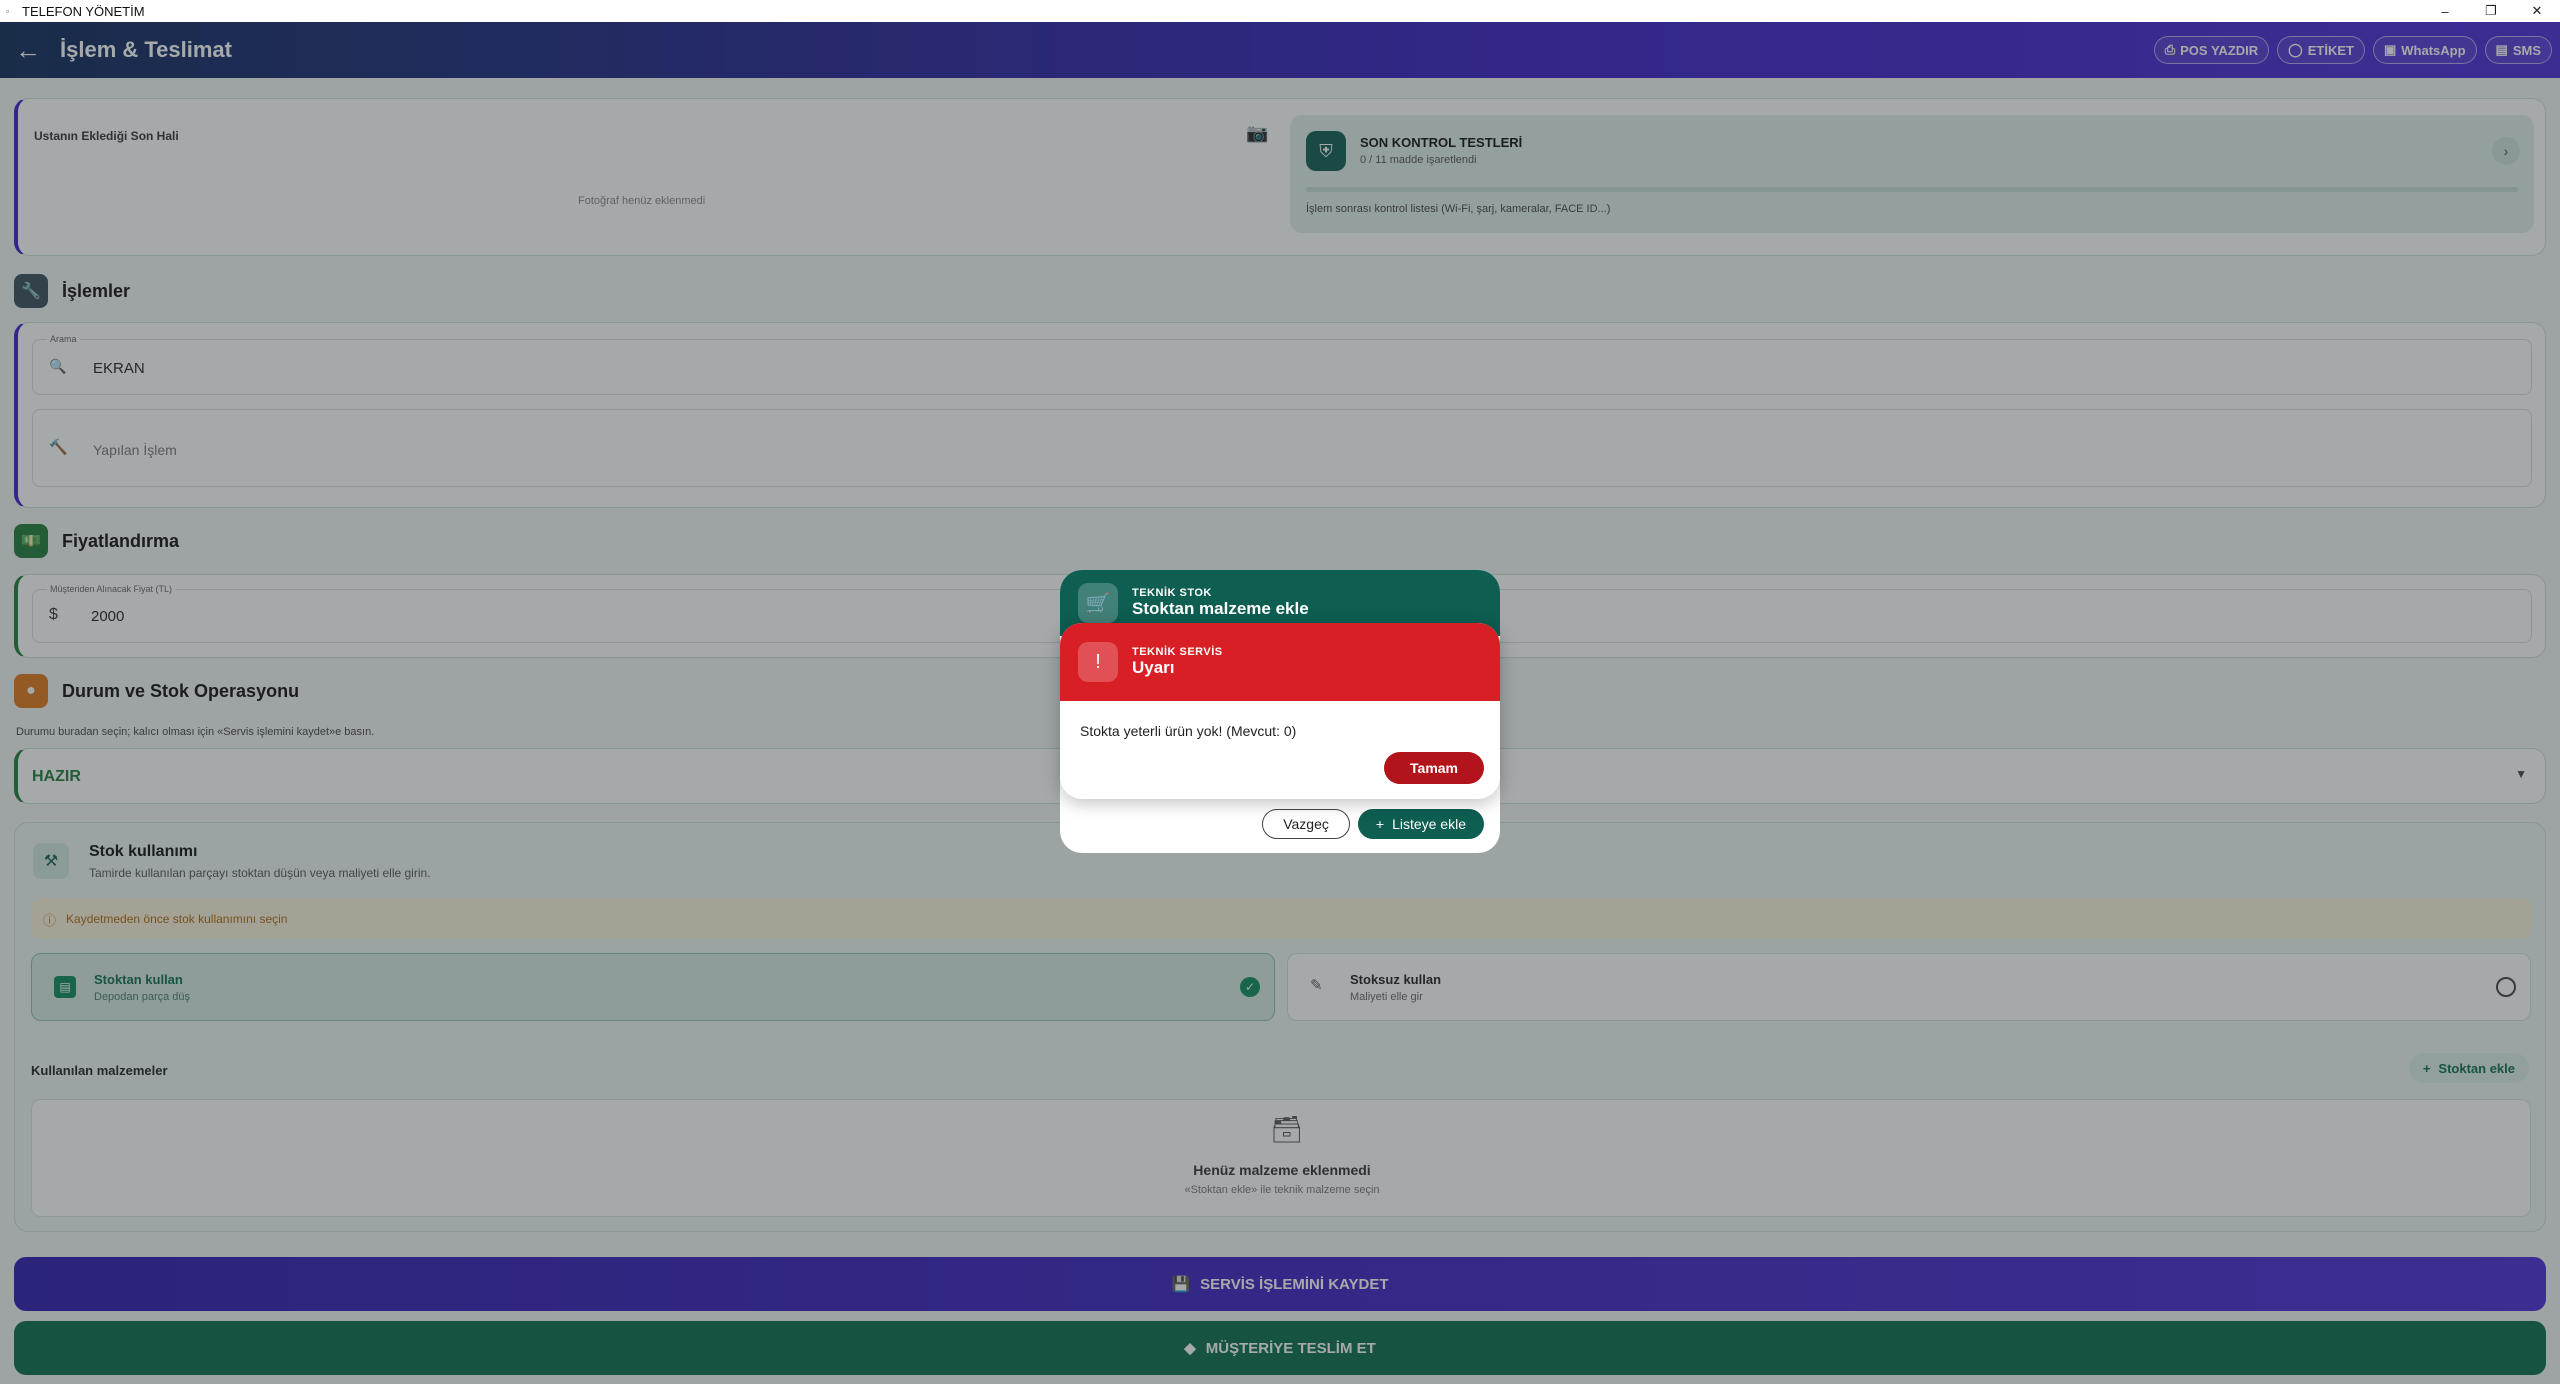  Describe the element at coordinates (1098, 603) in the screenshot. I see `cart-icon: 🛒` at that location.